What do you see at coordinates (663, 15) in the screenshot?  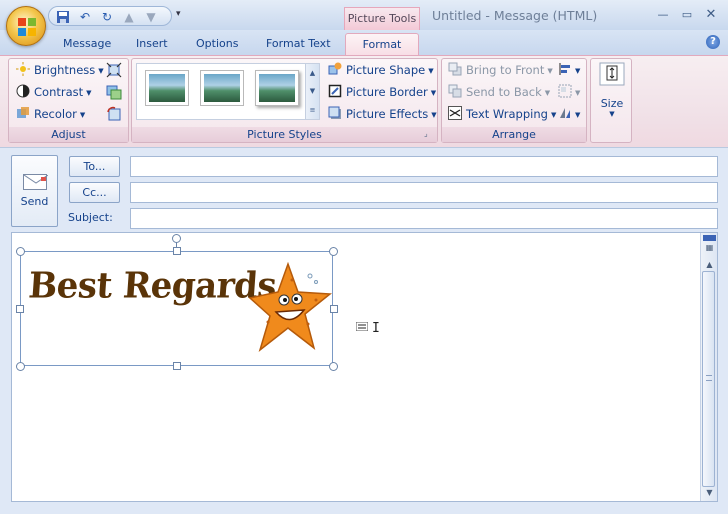 I see `minimize-button: —` at bounding box center [663, 15].